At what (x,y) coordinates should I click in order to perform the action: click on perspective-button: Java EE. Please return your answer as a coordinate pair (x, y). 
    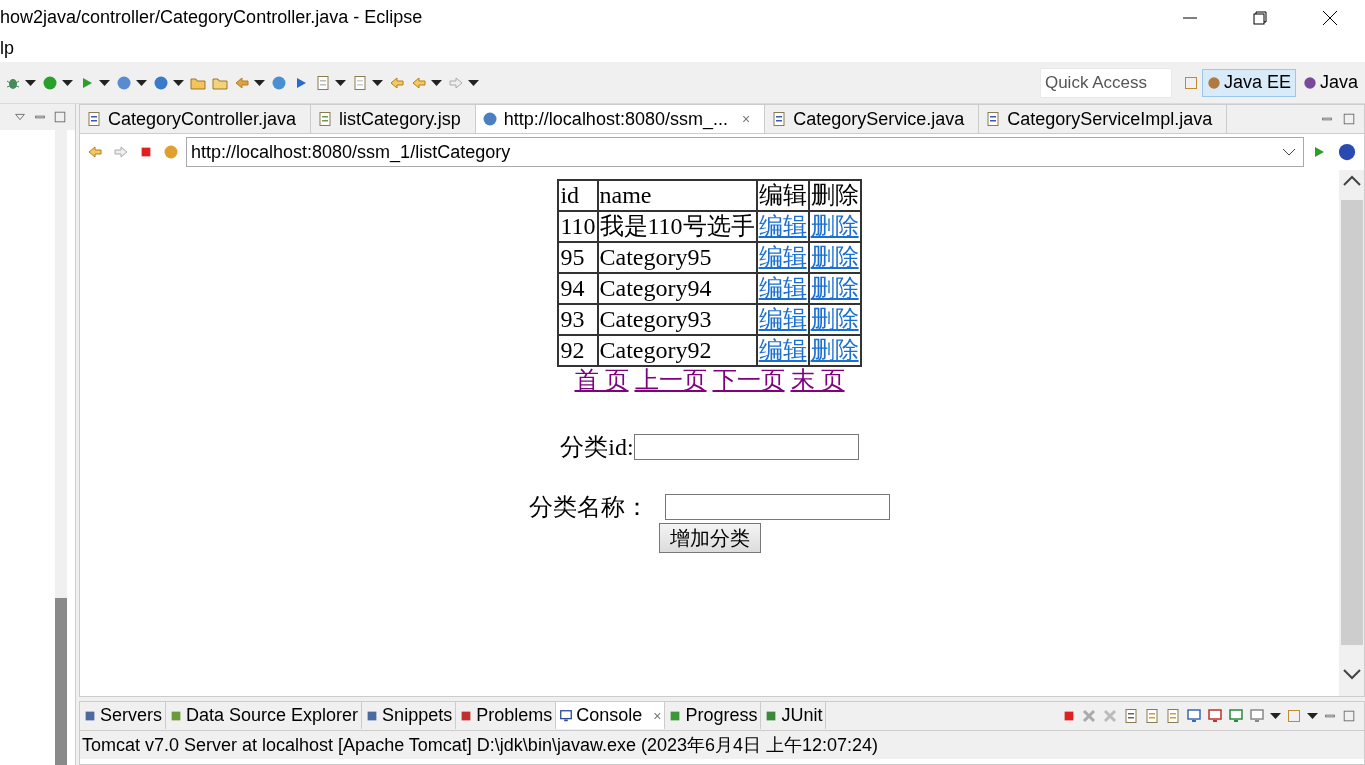
    Looking at the image, I should click on (1248, 82).